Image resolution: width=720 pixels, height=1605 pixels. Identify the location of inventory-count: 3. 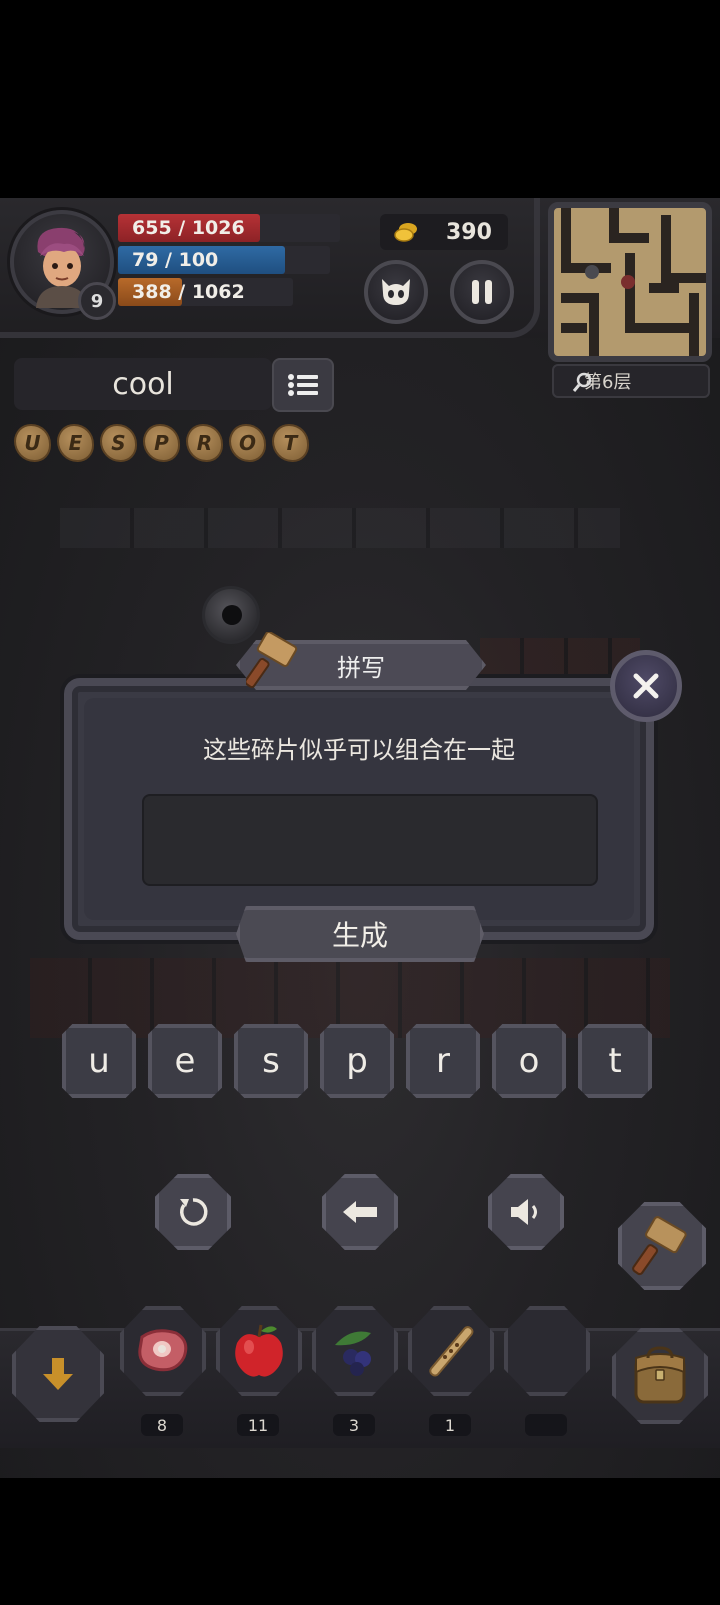
(354, 1425).